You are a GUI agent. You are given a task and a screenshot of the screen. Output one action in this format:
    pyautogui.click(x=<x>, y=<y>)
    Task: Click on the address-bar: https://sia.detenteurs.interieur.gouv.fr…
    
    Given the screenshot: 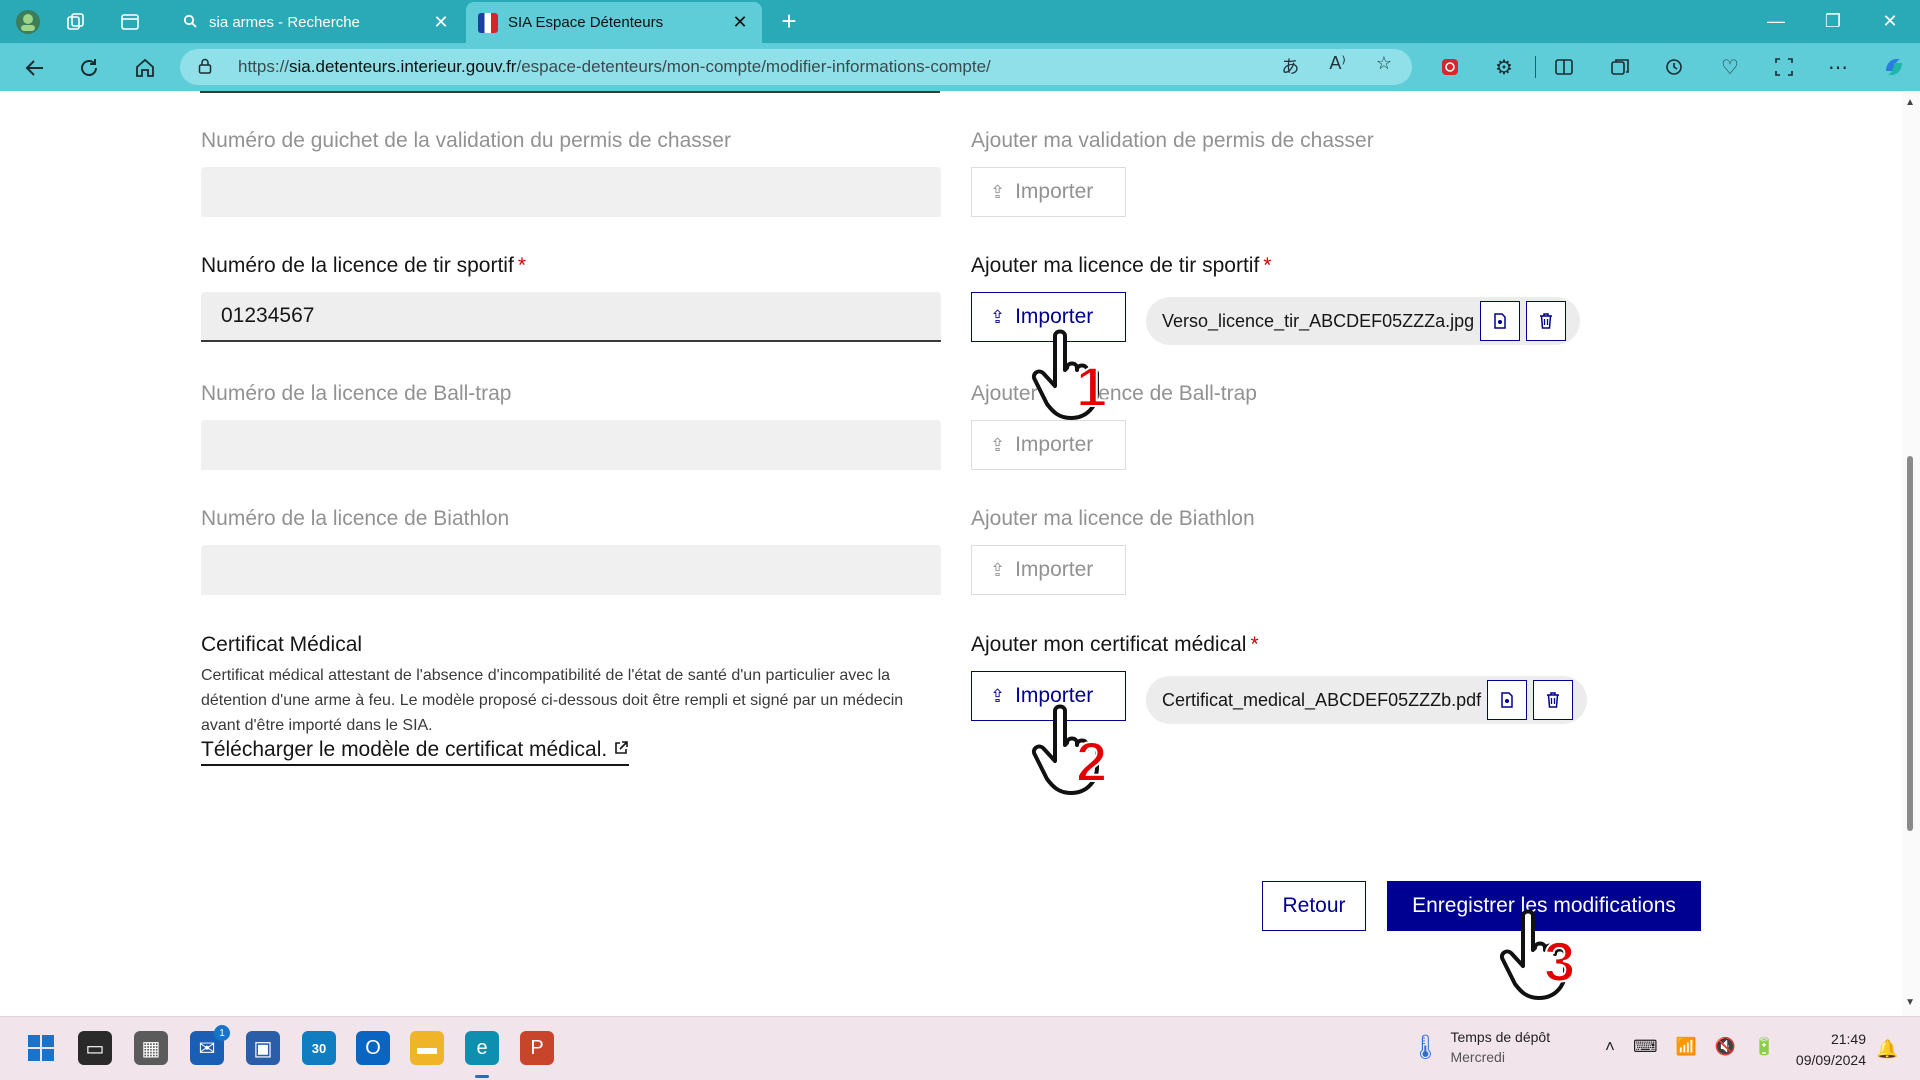 What is the action you would take?
    pyautogui.click(x=796, y=67)
    